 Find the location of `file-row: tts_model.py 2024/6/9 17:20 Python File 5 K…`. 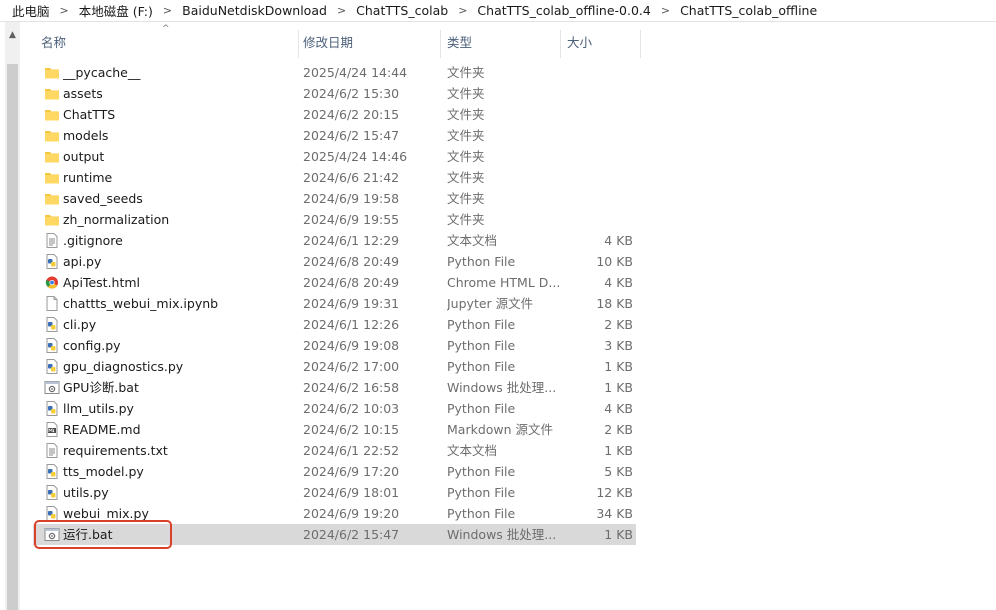

file-row: tts_model.py 2024/6/9 17:20 Python File 5 K… is located at coordinates (334, 471).